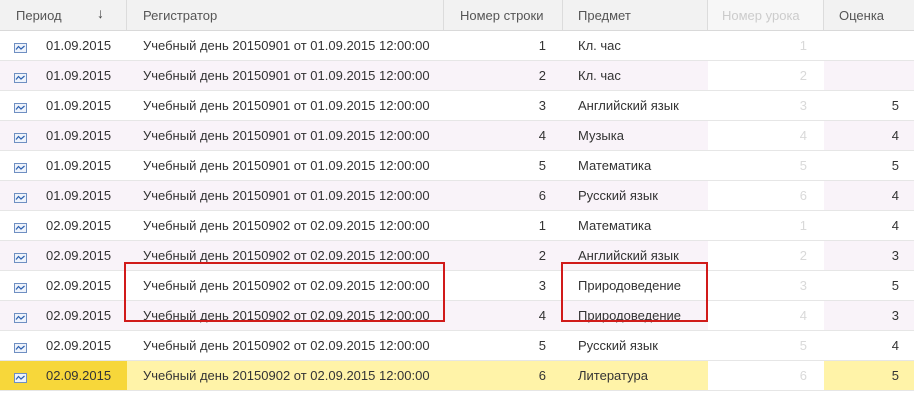 Image resolution: width=914 pixels, height=397 pixels. I want to click on column-header-lesson-number: Номер урока, so click(766, 15).